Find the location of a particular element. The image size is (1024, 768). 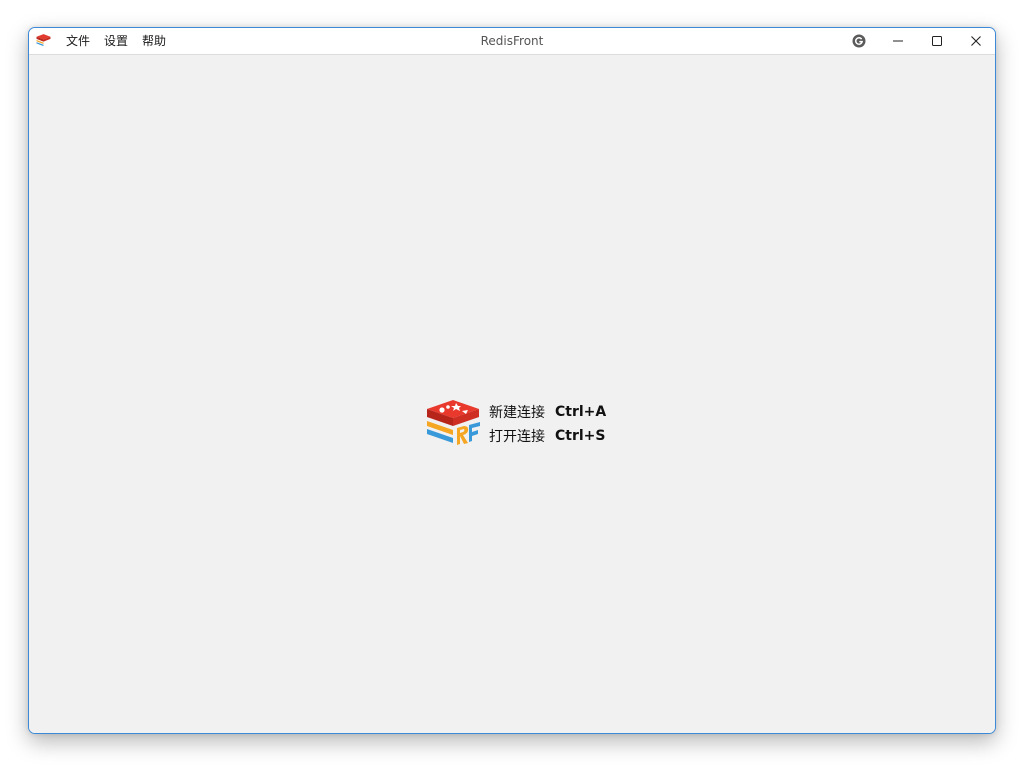

github-button is located at coordinates (858, 41).